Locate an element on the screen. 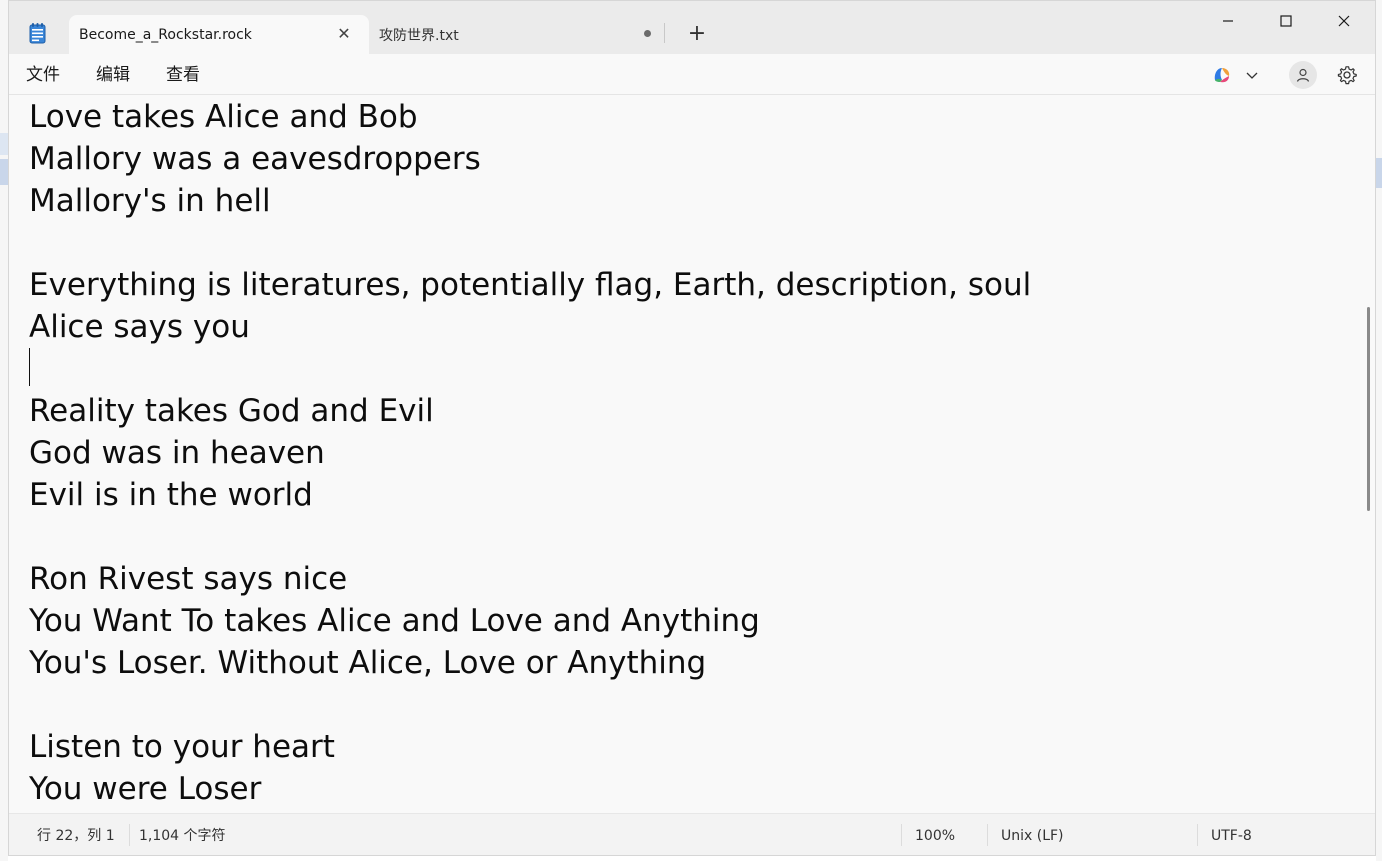 Image resolution: width=1382 pixels, height=861 pixels. maximize-icon is located at coordinates (1286, 21).